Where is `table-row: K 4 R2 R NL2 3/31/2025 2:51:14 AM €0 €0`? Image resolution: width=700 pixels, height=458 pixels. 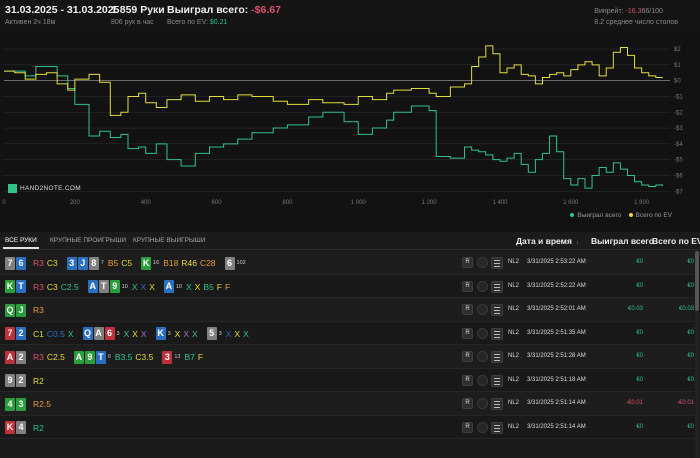
table-row: K 4 R2 R NL2 3/31/2025 2:51:14 AM €0 €0 is located at coordinates (347, 427).